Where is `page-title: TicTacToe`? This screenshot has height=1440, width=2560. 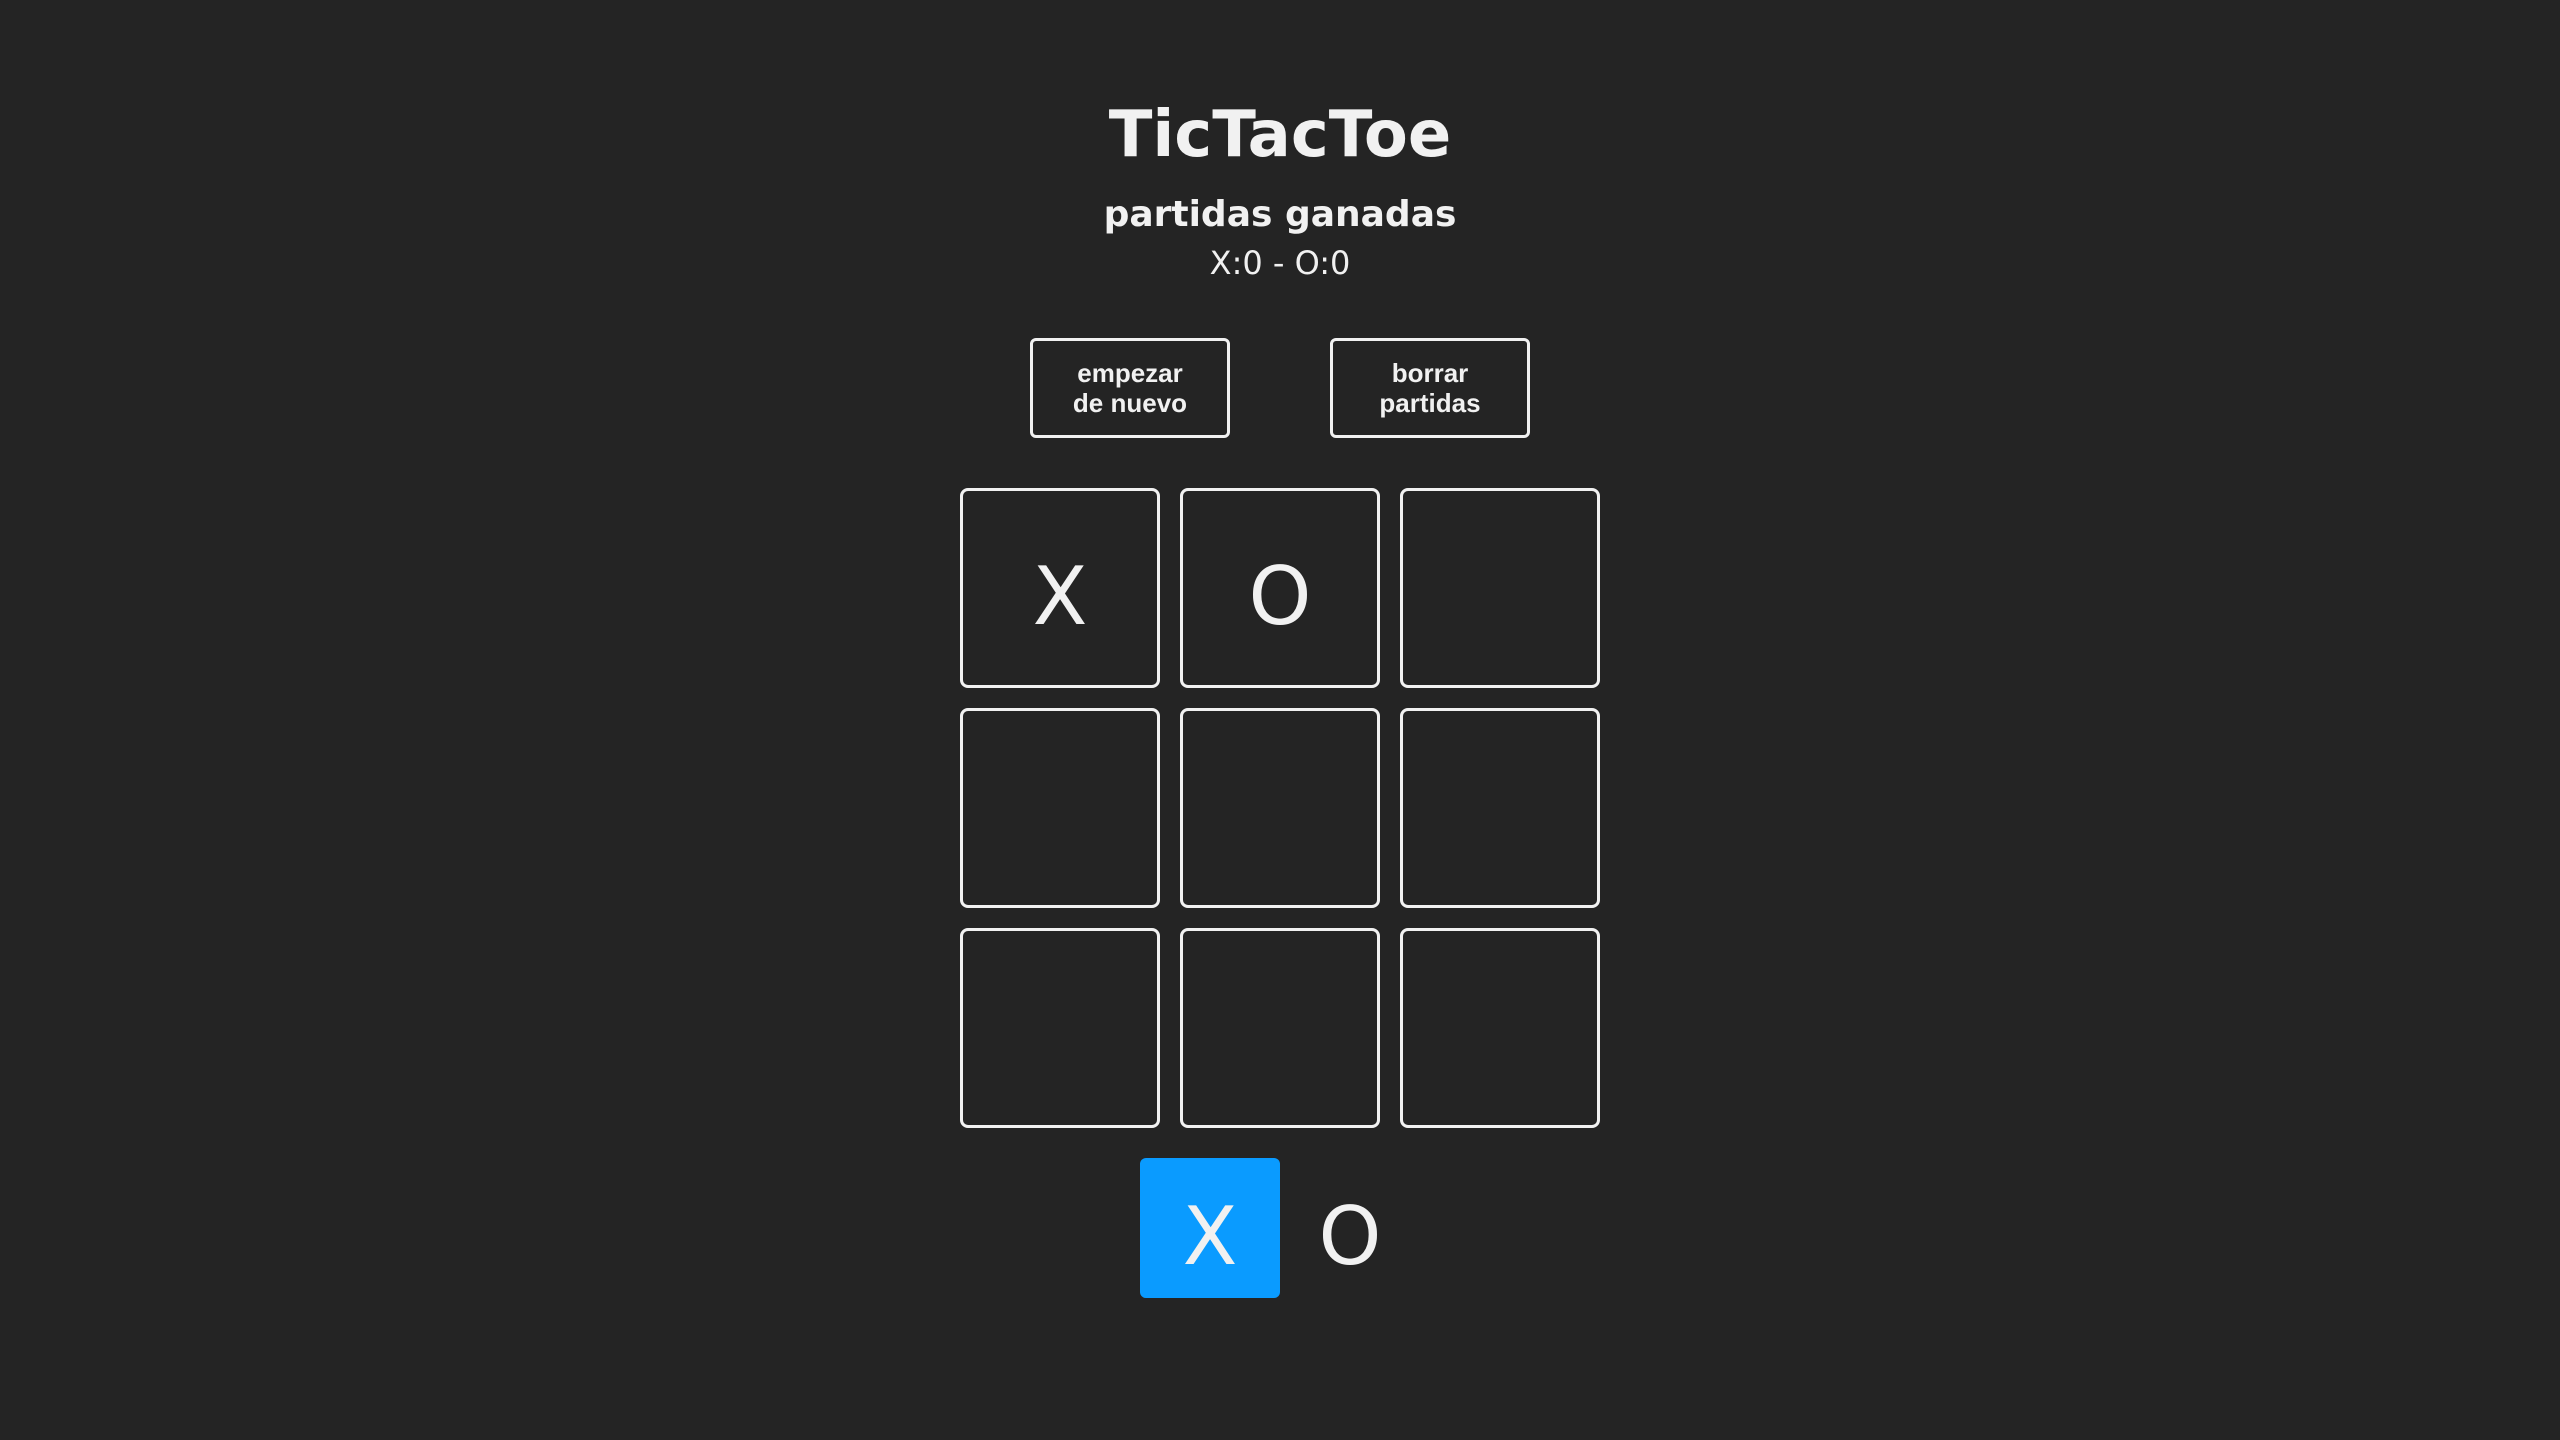 page-title: TicTacToe is located at coordinates (1280, 135).